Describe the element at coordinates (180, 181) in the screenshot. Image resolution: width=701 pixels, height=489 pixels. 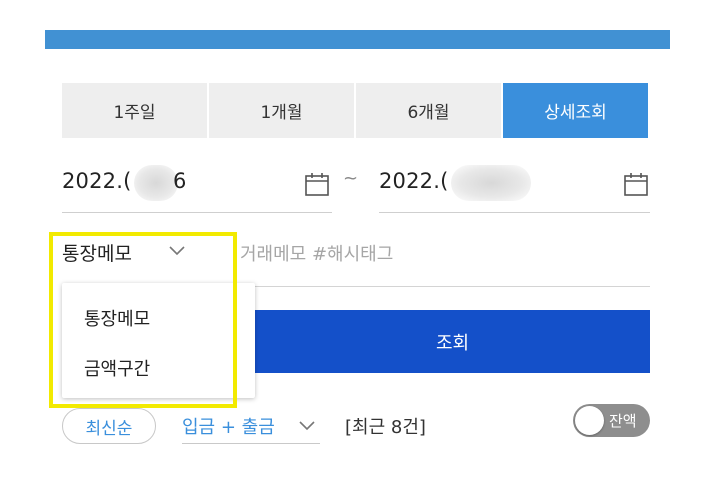
I see `start-date-suffix: 6` at that location.